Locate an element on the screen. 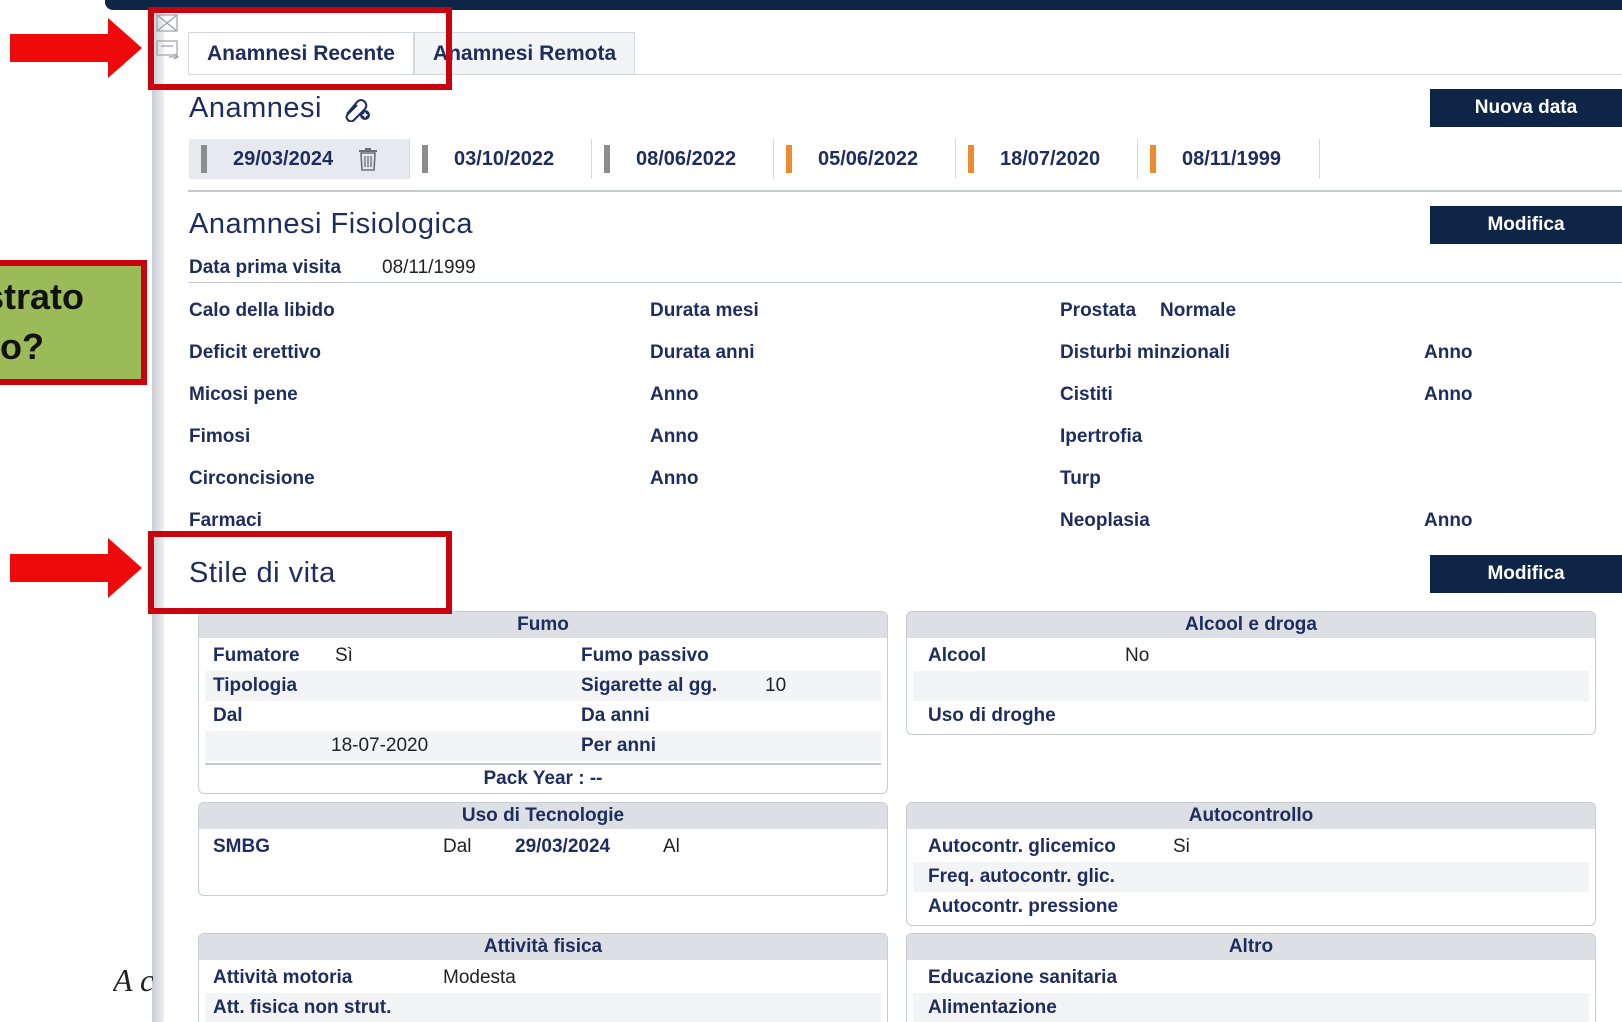 The width and height of the screenshot is (1622, 1022). field-label: Uso di droghe is located at coordinates (992, 715).